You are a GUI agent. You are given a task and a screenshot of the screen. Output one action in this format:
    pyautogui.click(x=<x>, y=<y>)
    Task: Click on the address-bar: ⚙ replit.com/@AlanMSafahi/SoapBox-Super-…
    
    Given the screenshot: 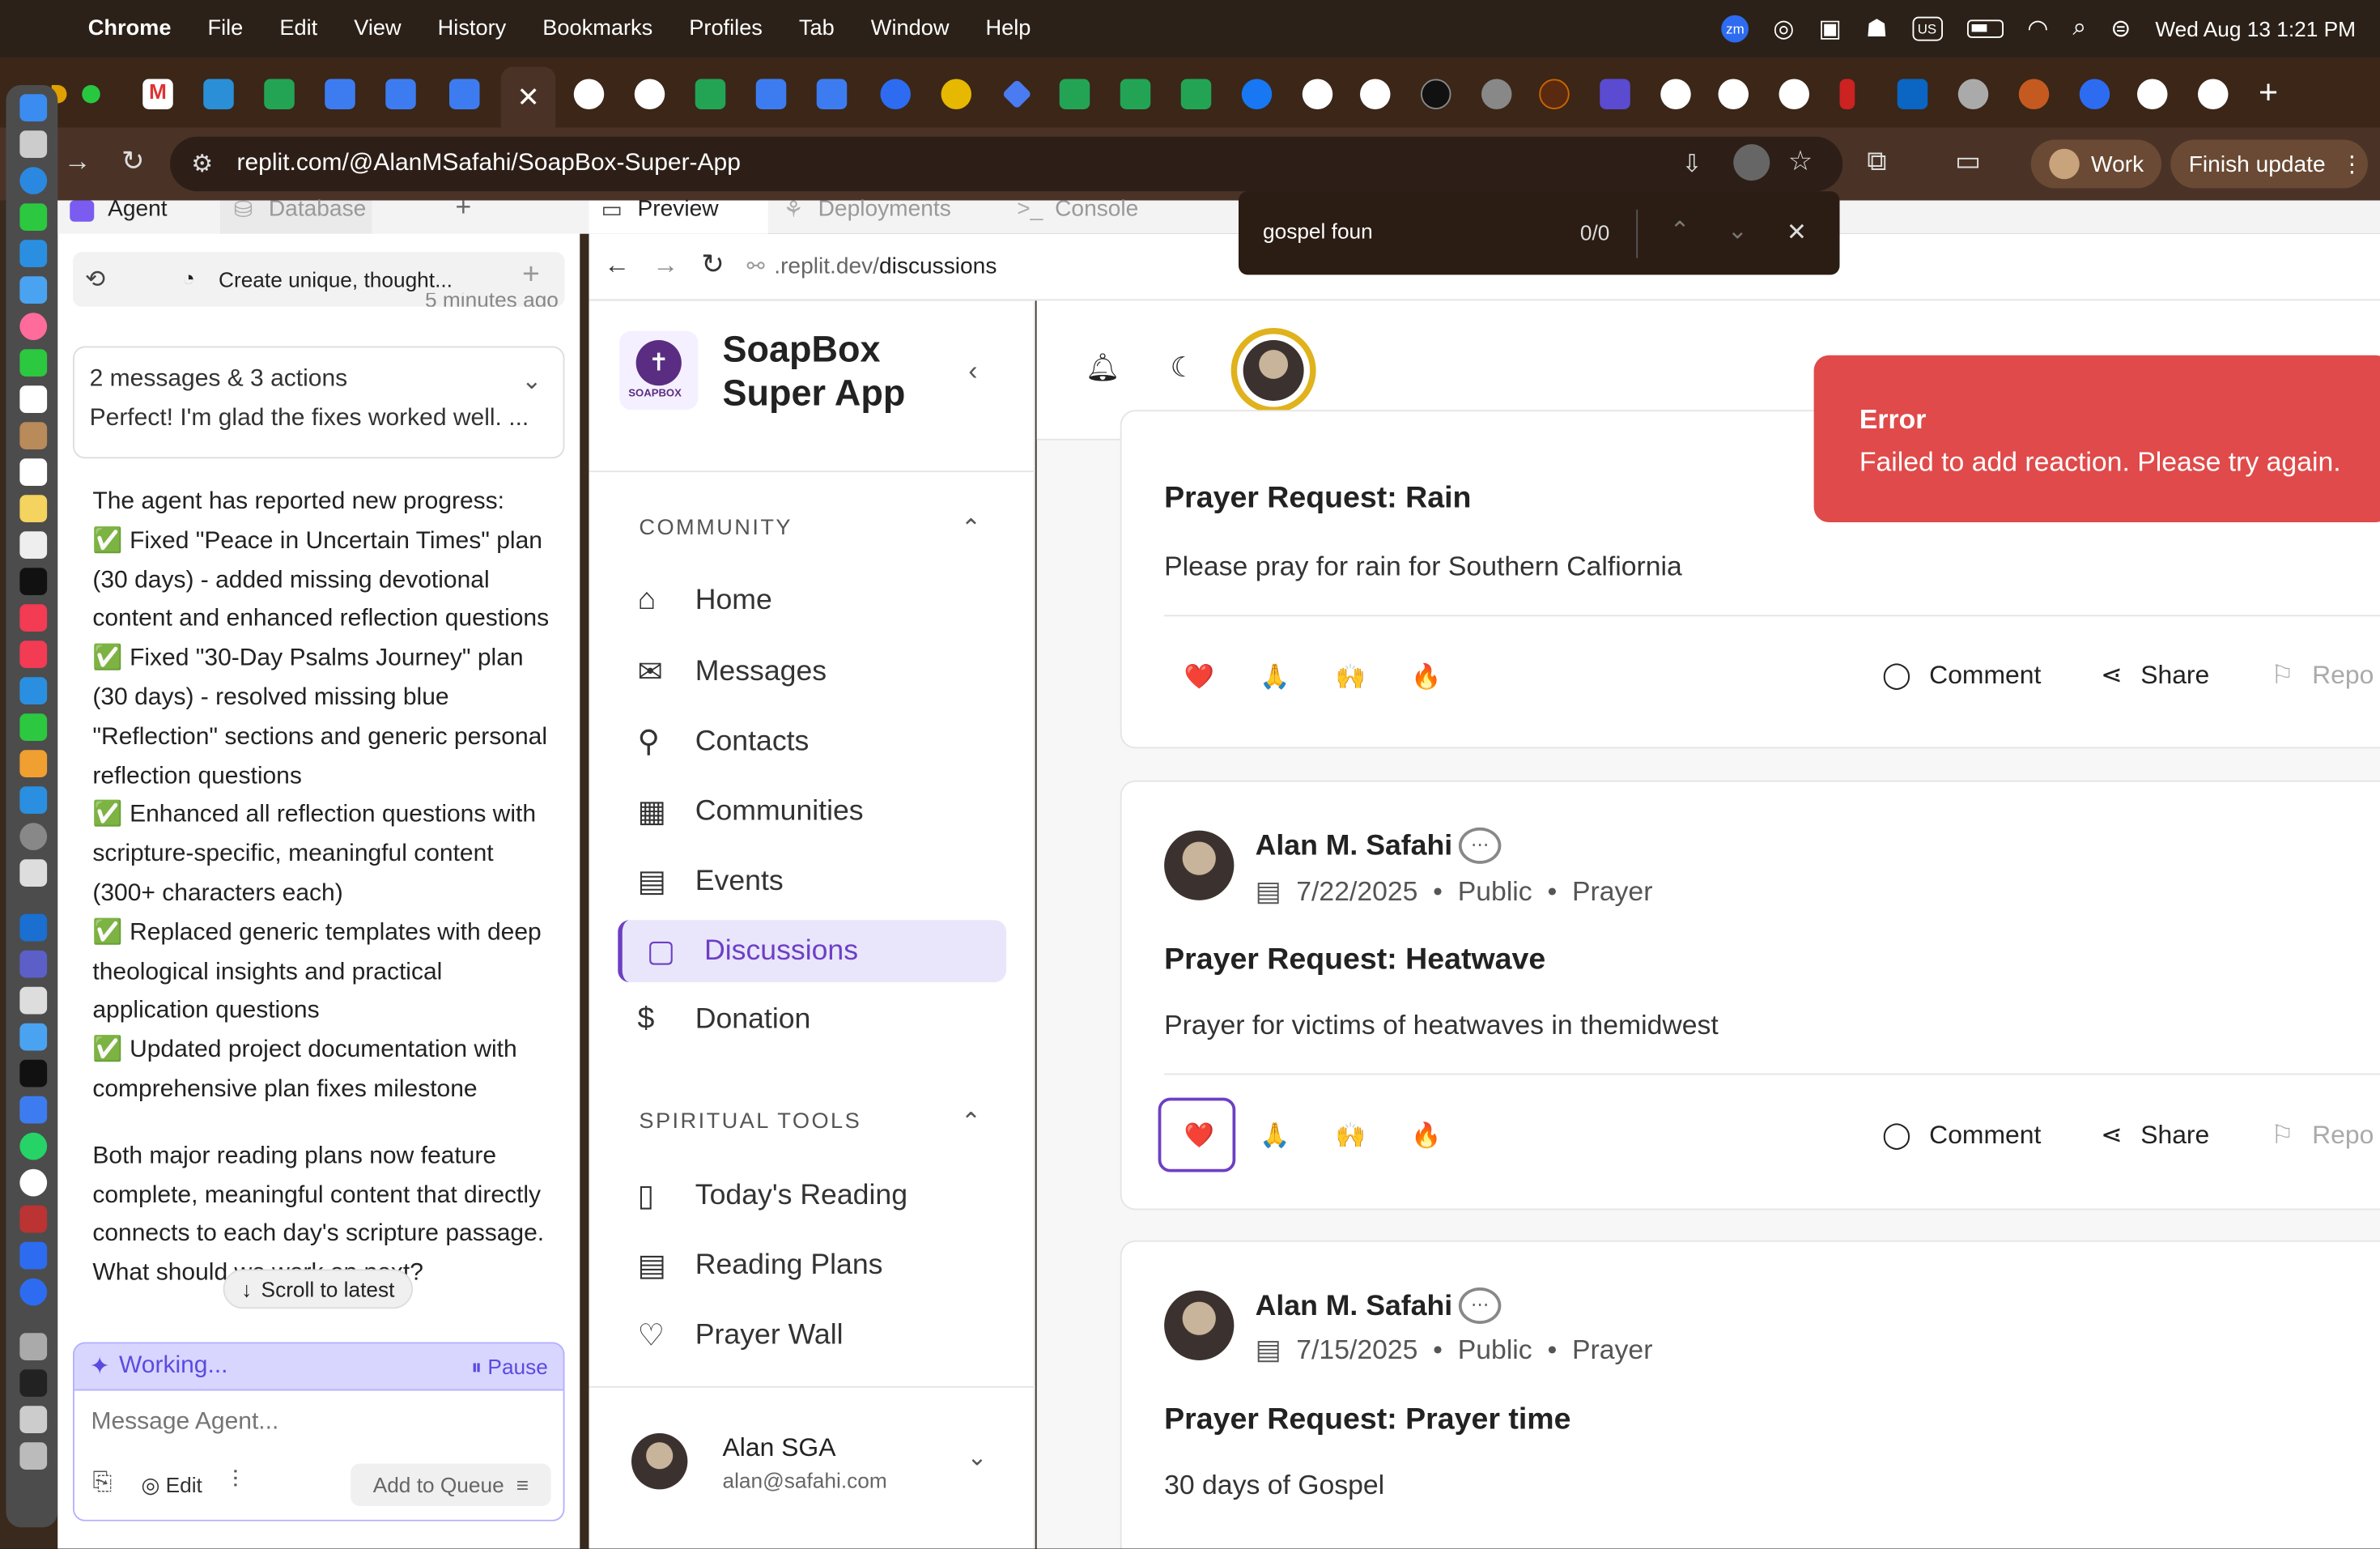 What is the action you would take?
    pyautogui.click(x=1006, y=164)
    